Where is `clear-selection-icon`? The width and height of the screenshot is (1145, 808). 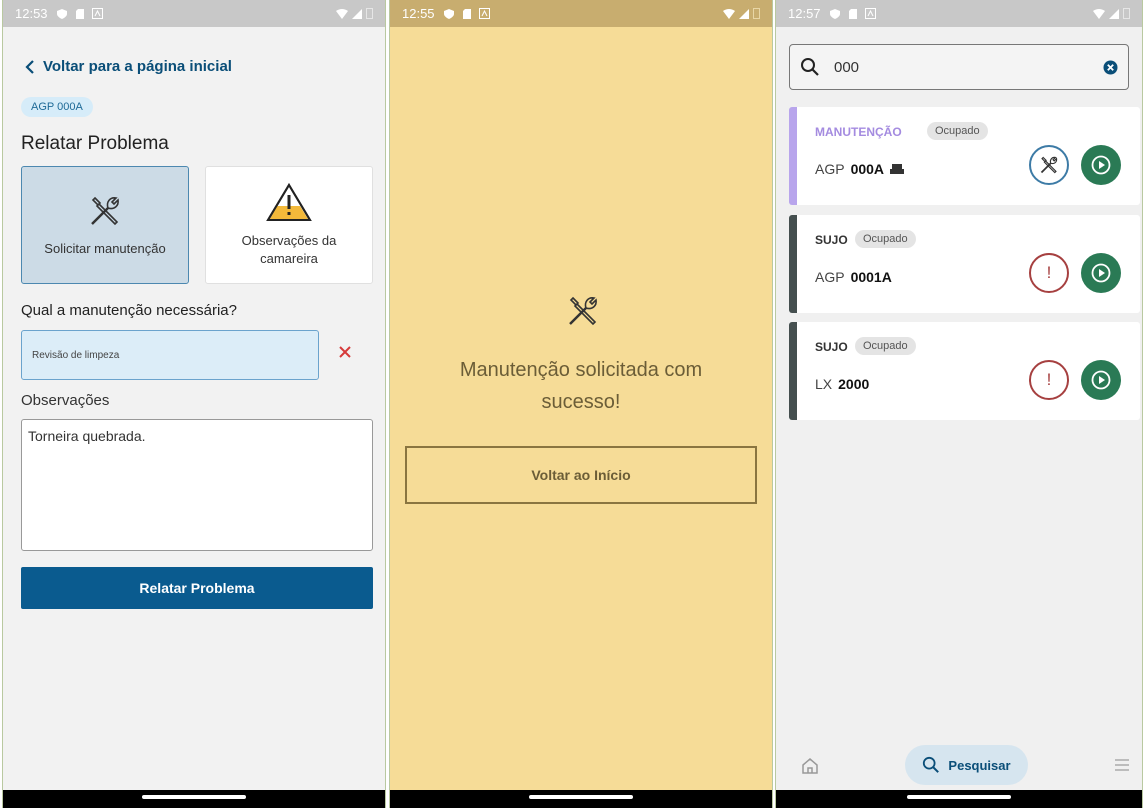
clear-selection-icon is located at coordinates (345, 352).